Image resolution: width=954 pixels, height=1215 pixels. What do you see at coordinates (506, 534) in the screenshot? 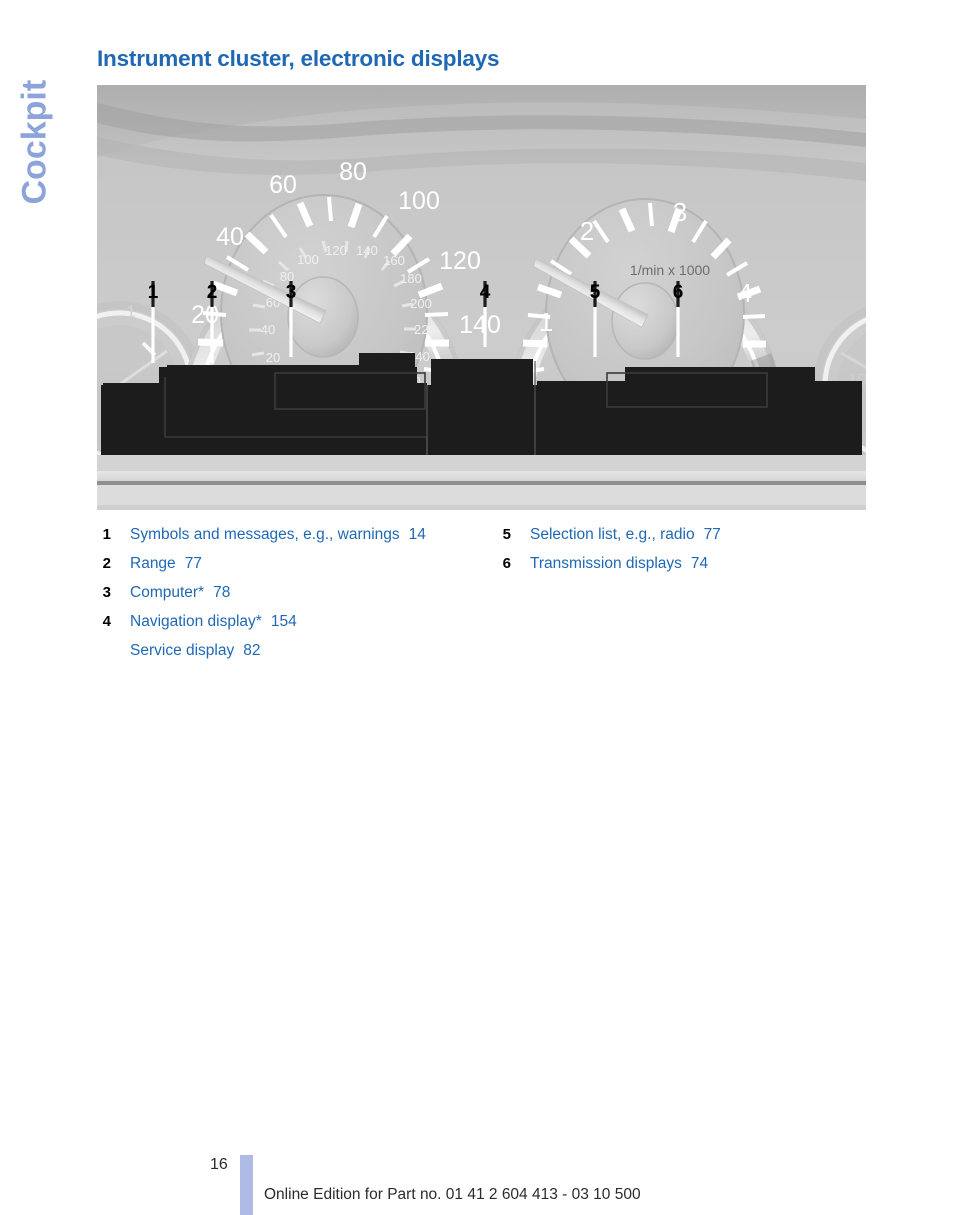
I see `legend-number: 5` at bounding box center [506, 534].